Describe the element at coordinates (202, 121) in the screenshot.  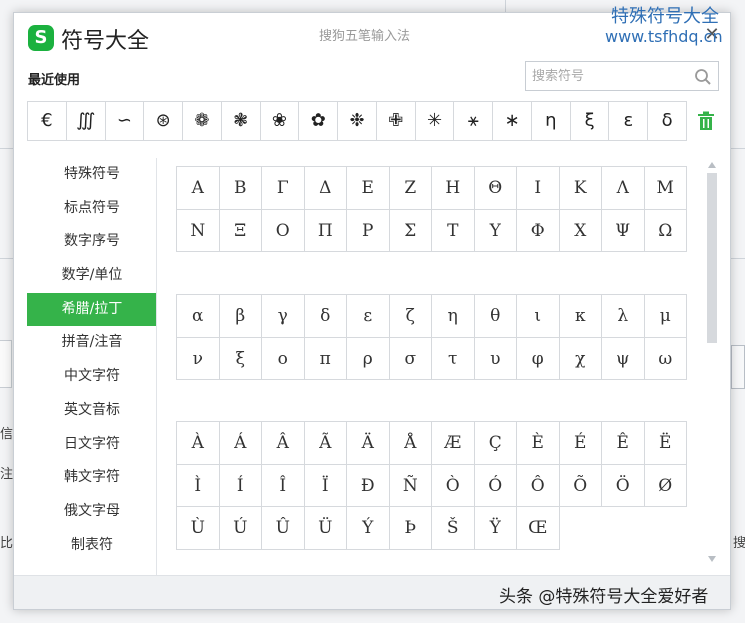
I see `recent-symbol: ❁` at that location.